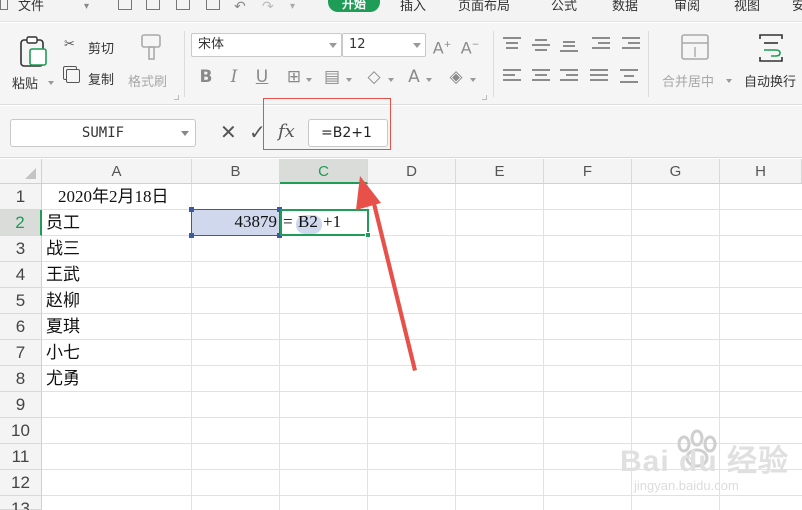 The height and width of the screenshot is (510, 802). What do you see at coordinates (686, 485) in the screenshot?
I see `watermark-url: jingyan.baidu.com` at bounding box center [686, 485].